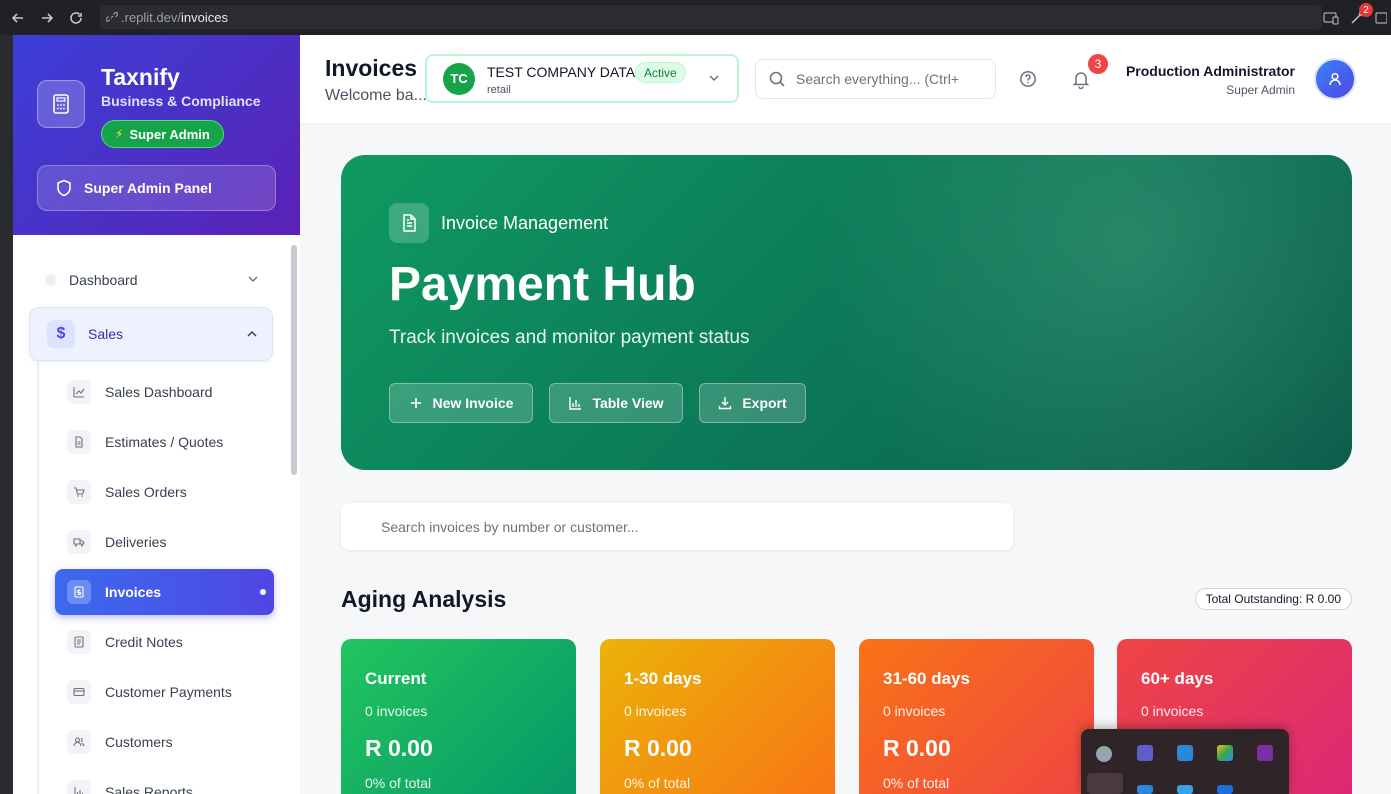  I want to click on browser-actions, so click(1357, 17).